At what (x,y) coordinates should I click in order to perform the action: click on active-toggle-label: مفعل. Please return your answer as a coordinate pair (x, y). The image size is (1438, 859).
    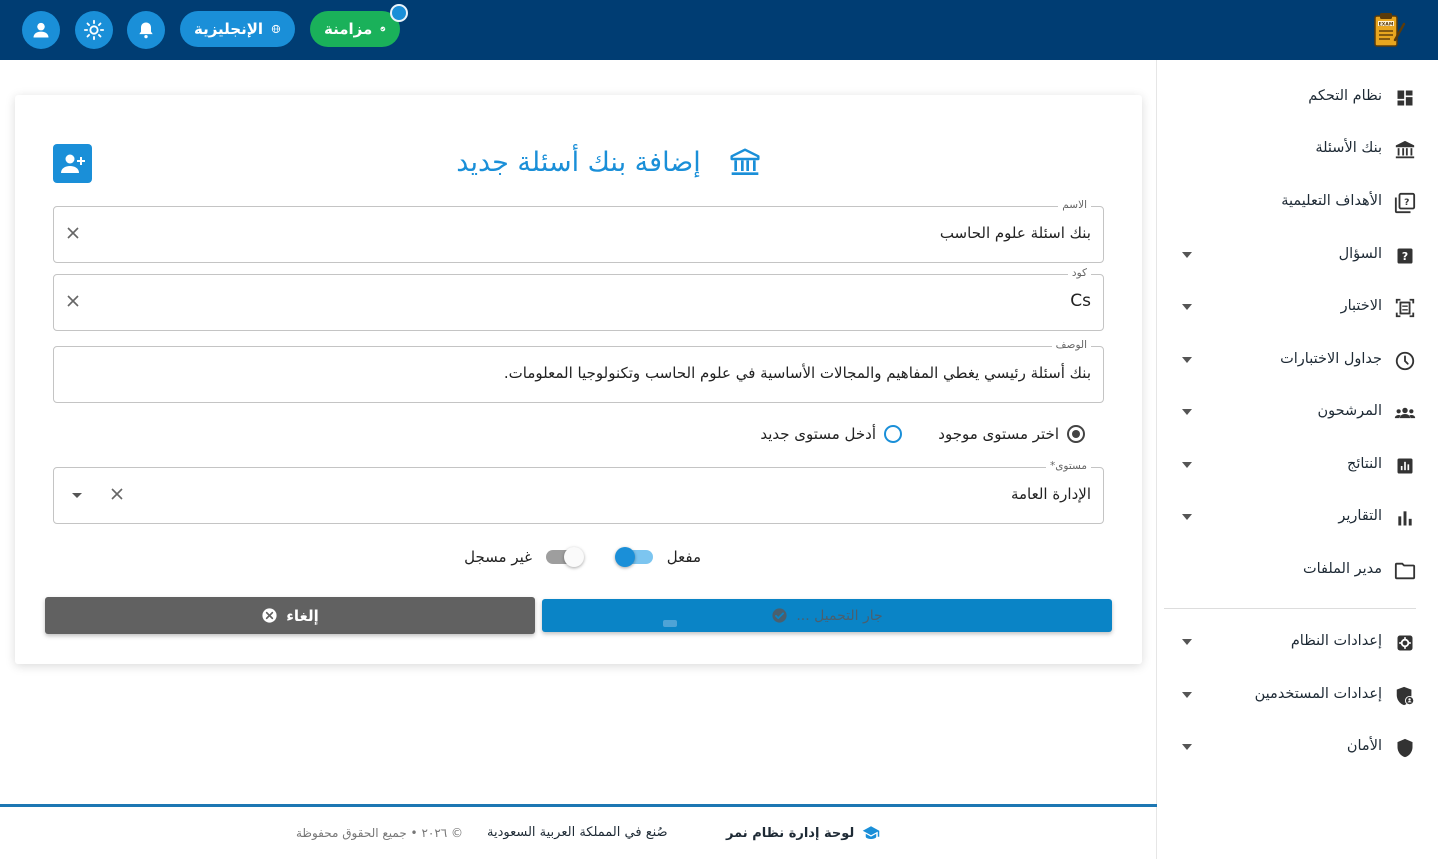
    Looking at the image, I should click on (683, 557).